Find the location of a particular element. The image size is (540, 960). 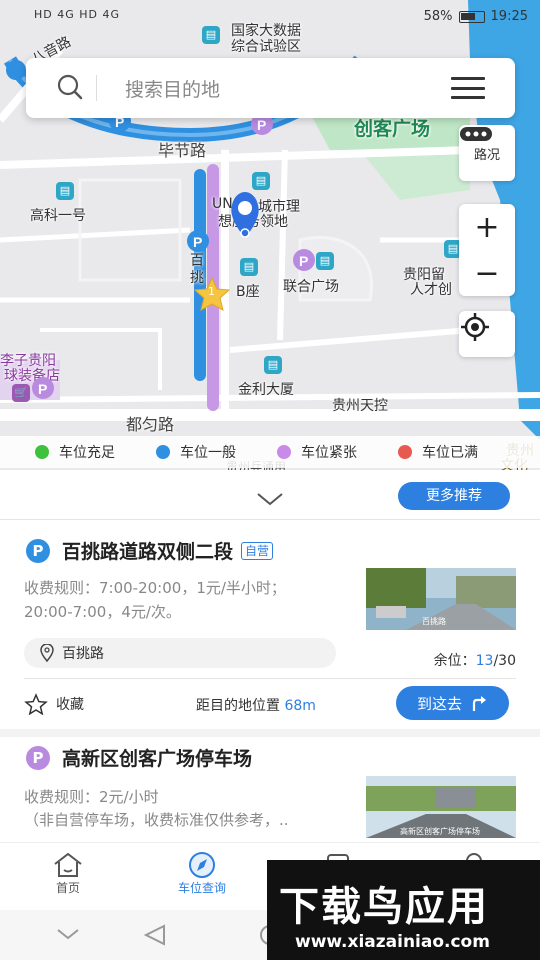

compass-icon is located at coordinates (202, 865).